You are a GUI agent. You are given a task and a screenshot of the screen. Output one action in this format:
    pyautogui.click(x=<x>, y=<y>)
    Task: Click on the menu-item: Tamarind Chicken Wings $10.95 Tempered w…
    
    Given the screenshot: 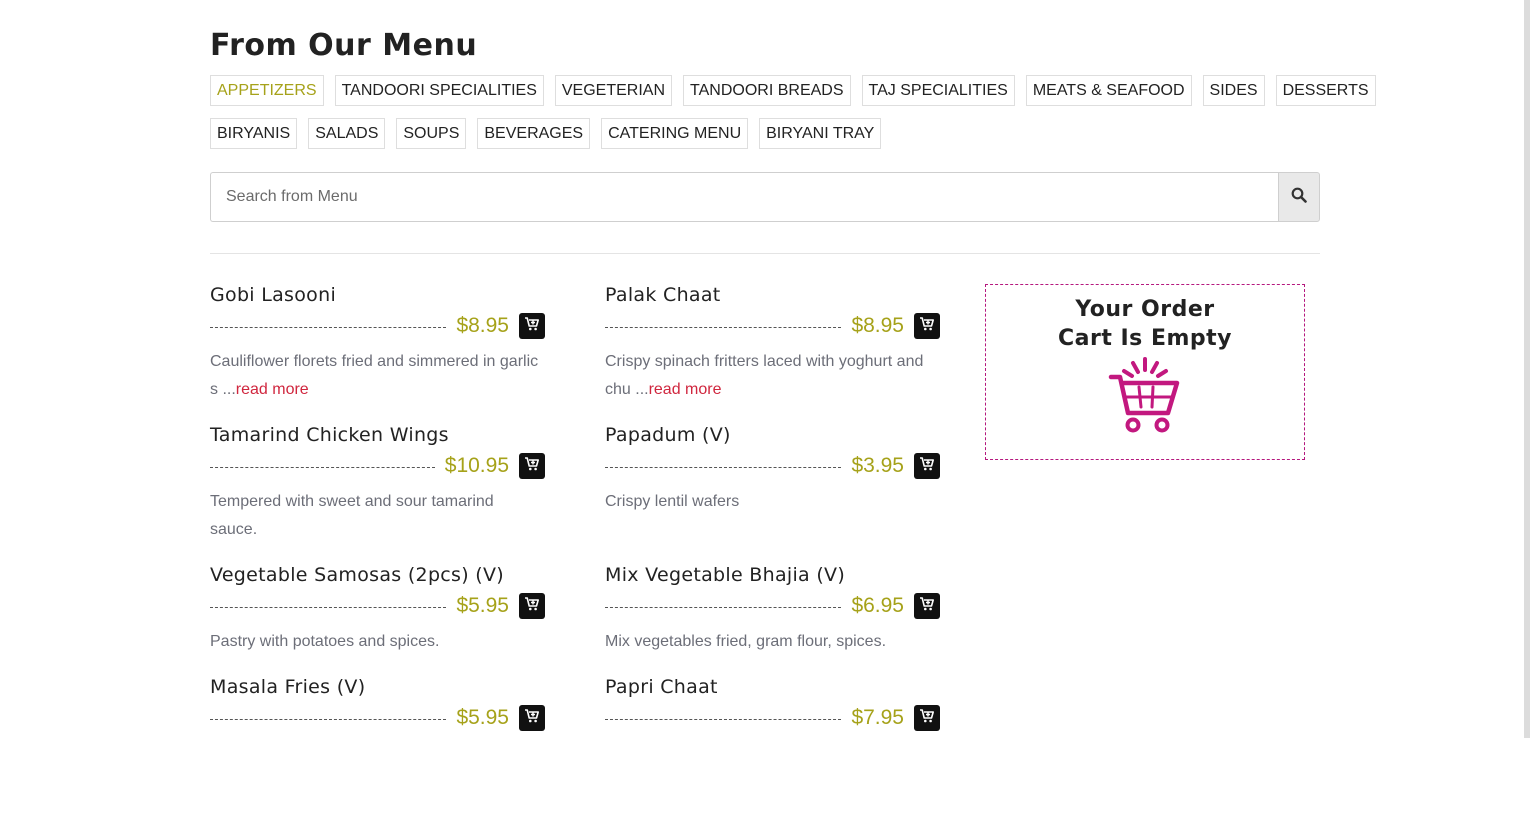 What is the action you would take?
    pyautogui.click(x=377, y=494)
    